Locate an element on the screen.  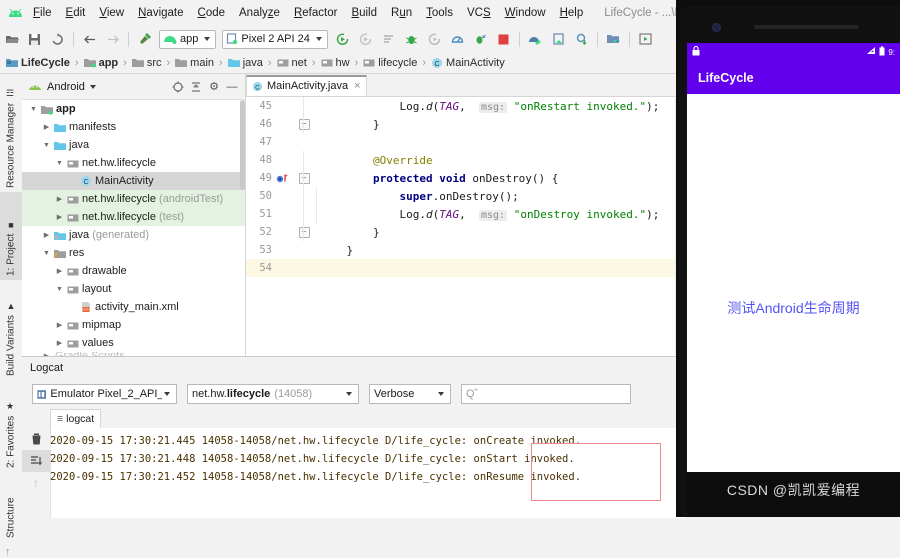
breadcrumb-item-lifecycle-pkg: lifecycle is located at coordinates (390, 63).